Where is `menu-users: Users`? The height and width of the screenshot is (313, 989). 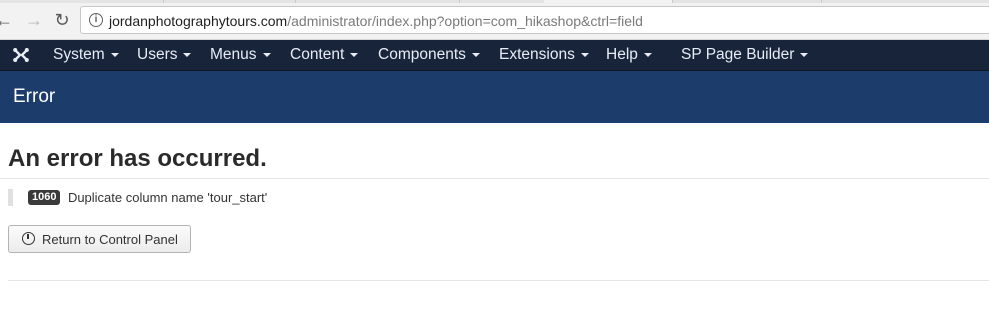 menu-users: Users is located at coordinates (164, 55).